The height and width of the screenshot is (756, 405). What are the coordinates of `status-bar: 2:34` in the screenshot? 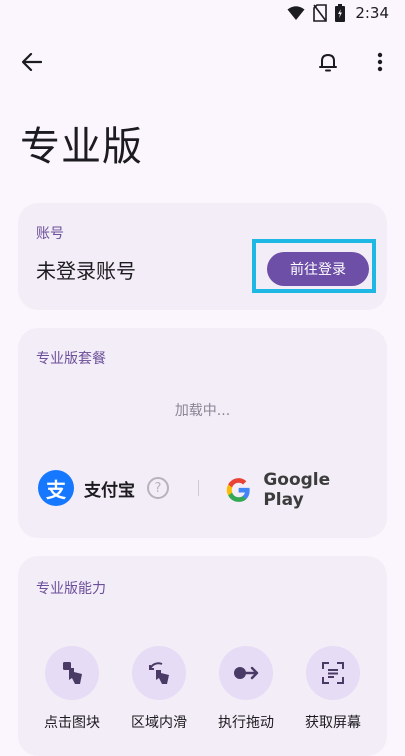 It's located at (202, 14).